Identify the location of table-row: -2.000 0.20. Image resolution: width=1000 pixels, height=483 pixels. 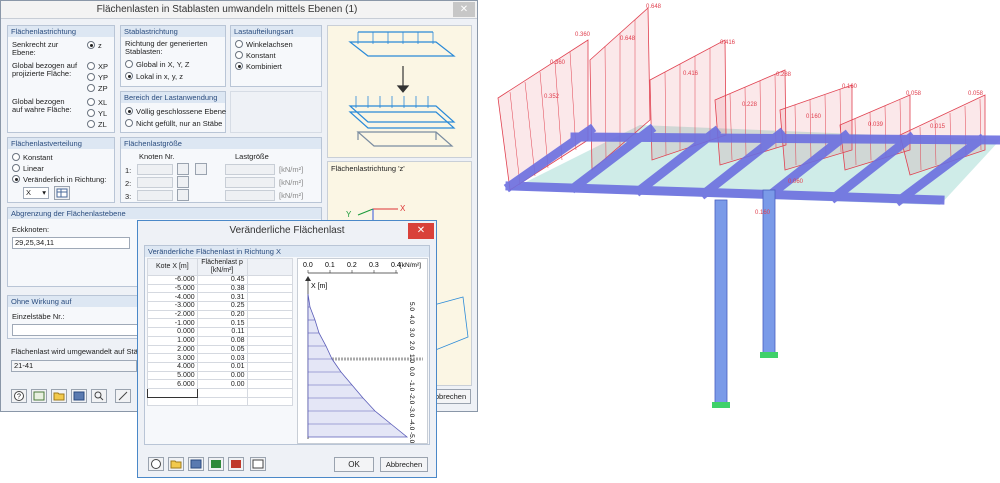
(220, 314).